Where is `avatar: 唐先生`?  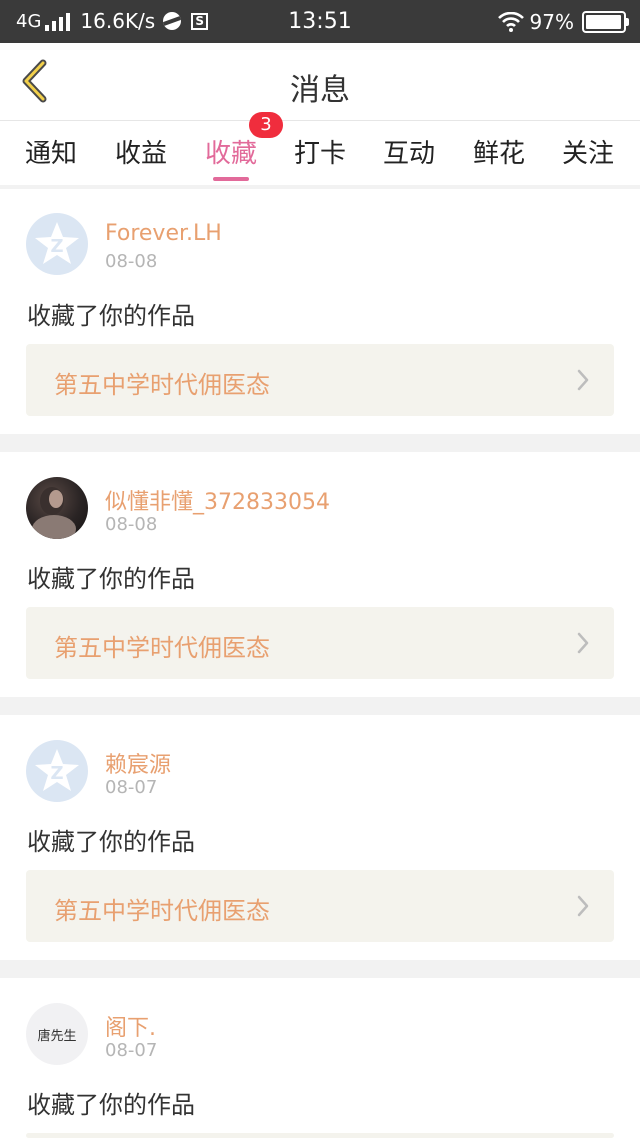
avatar: 唐先生 is located at coordinates (57, 1034).